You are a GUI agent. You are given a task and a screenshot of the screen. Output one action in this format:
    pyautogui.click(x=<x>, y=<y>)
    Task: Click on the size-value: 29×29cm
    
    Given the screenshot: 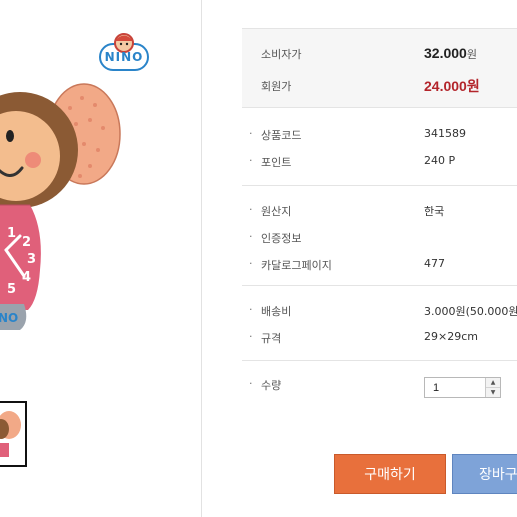 What is the action you would take?
    pyautogui.click(x=451, y=336)
    